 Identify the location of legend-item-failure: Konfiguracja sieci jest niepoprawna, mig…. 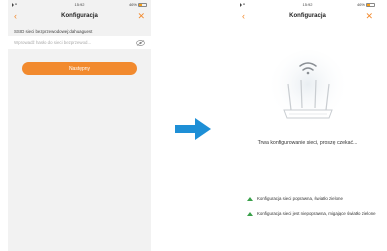
(311, 214).